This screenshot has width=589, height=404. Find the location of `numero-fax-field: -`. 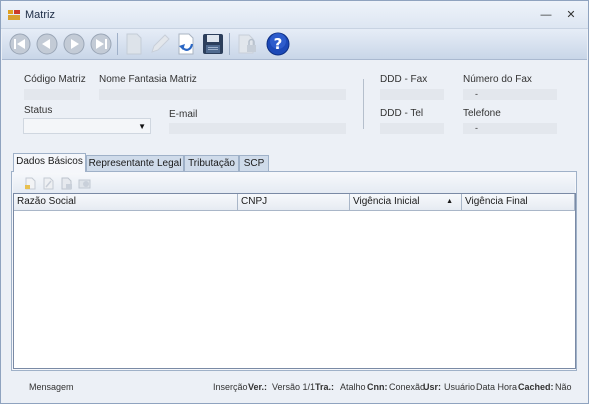

numero-fax-field: - is located at coordinates (510, 94).